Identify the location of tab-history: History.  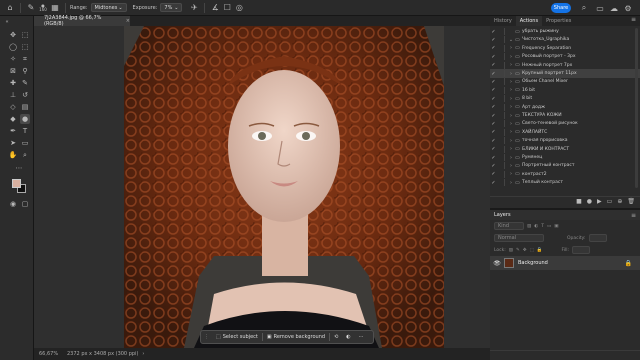
(503, 21).